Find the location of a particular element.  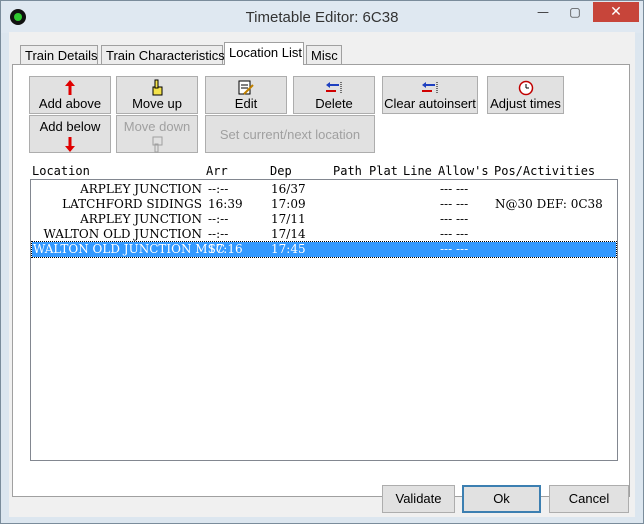

row-dep: 17/11 is located at coordinates (288, 219).